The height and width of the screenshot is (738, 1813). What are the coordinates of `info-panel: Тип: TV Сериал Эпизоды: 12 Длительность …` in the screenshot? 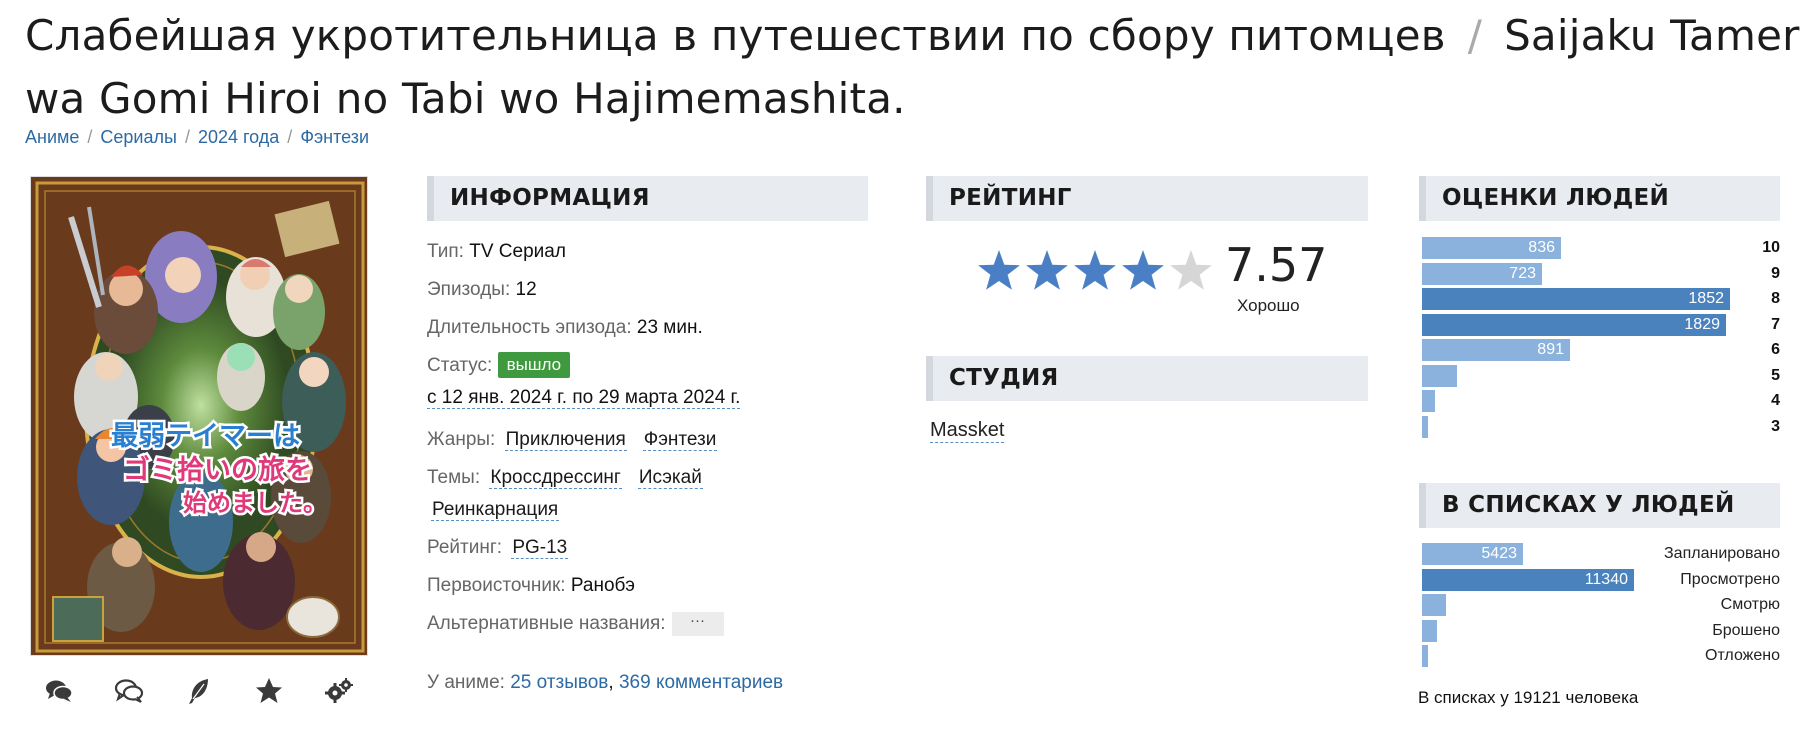 It's located at (647, 443).